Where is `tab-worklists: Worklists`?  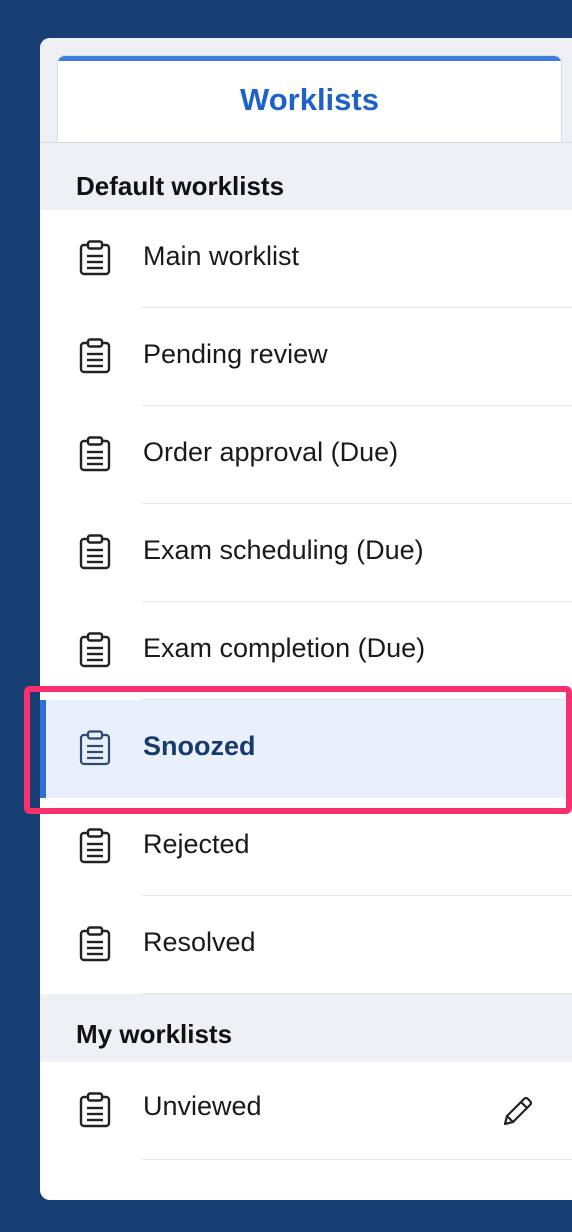
tab-worklists: Worklists is located at coordinates (309, 98).